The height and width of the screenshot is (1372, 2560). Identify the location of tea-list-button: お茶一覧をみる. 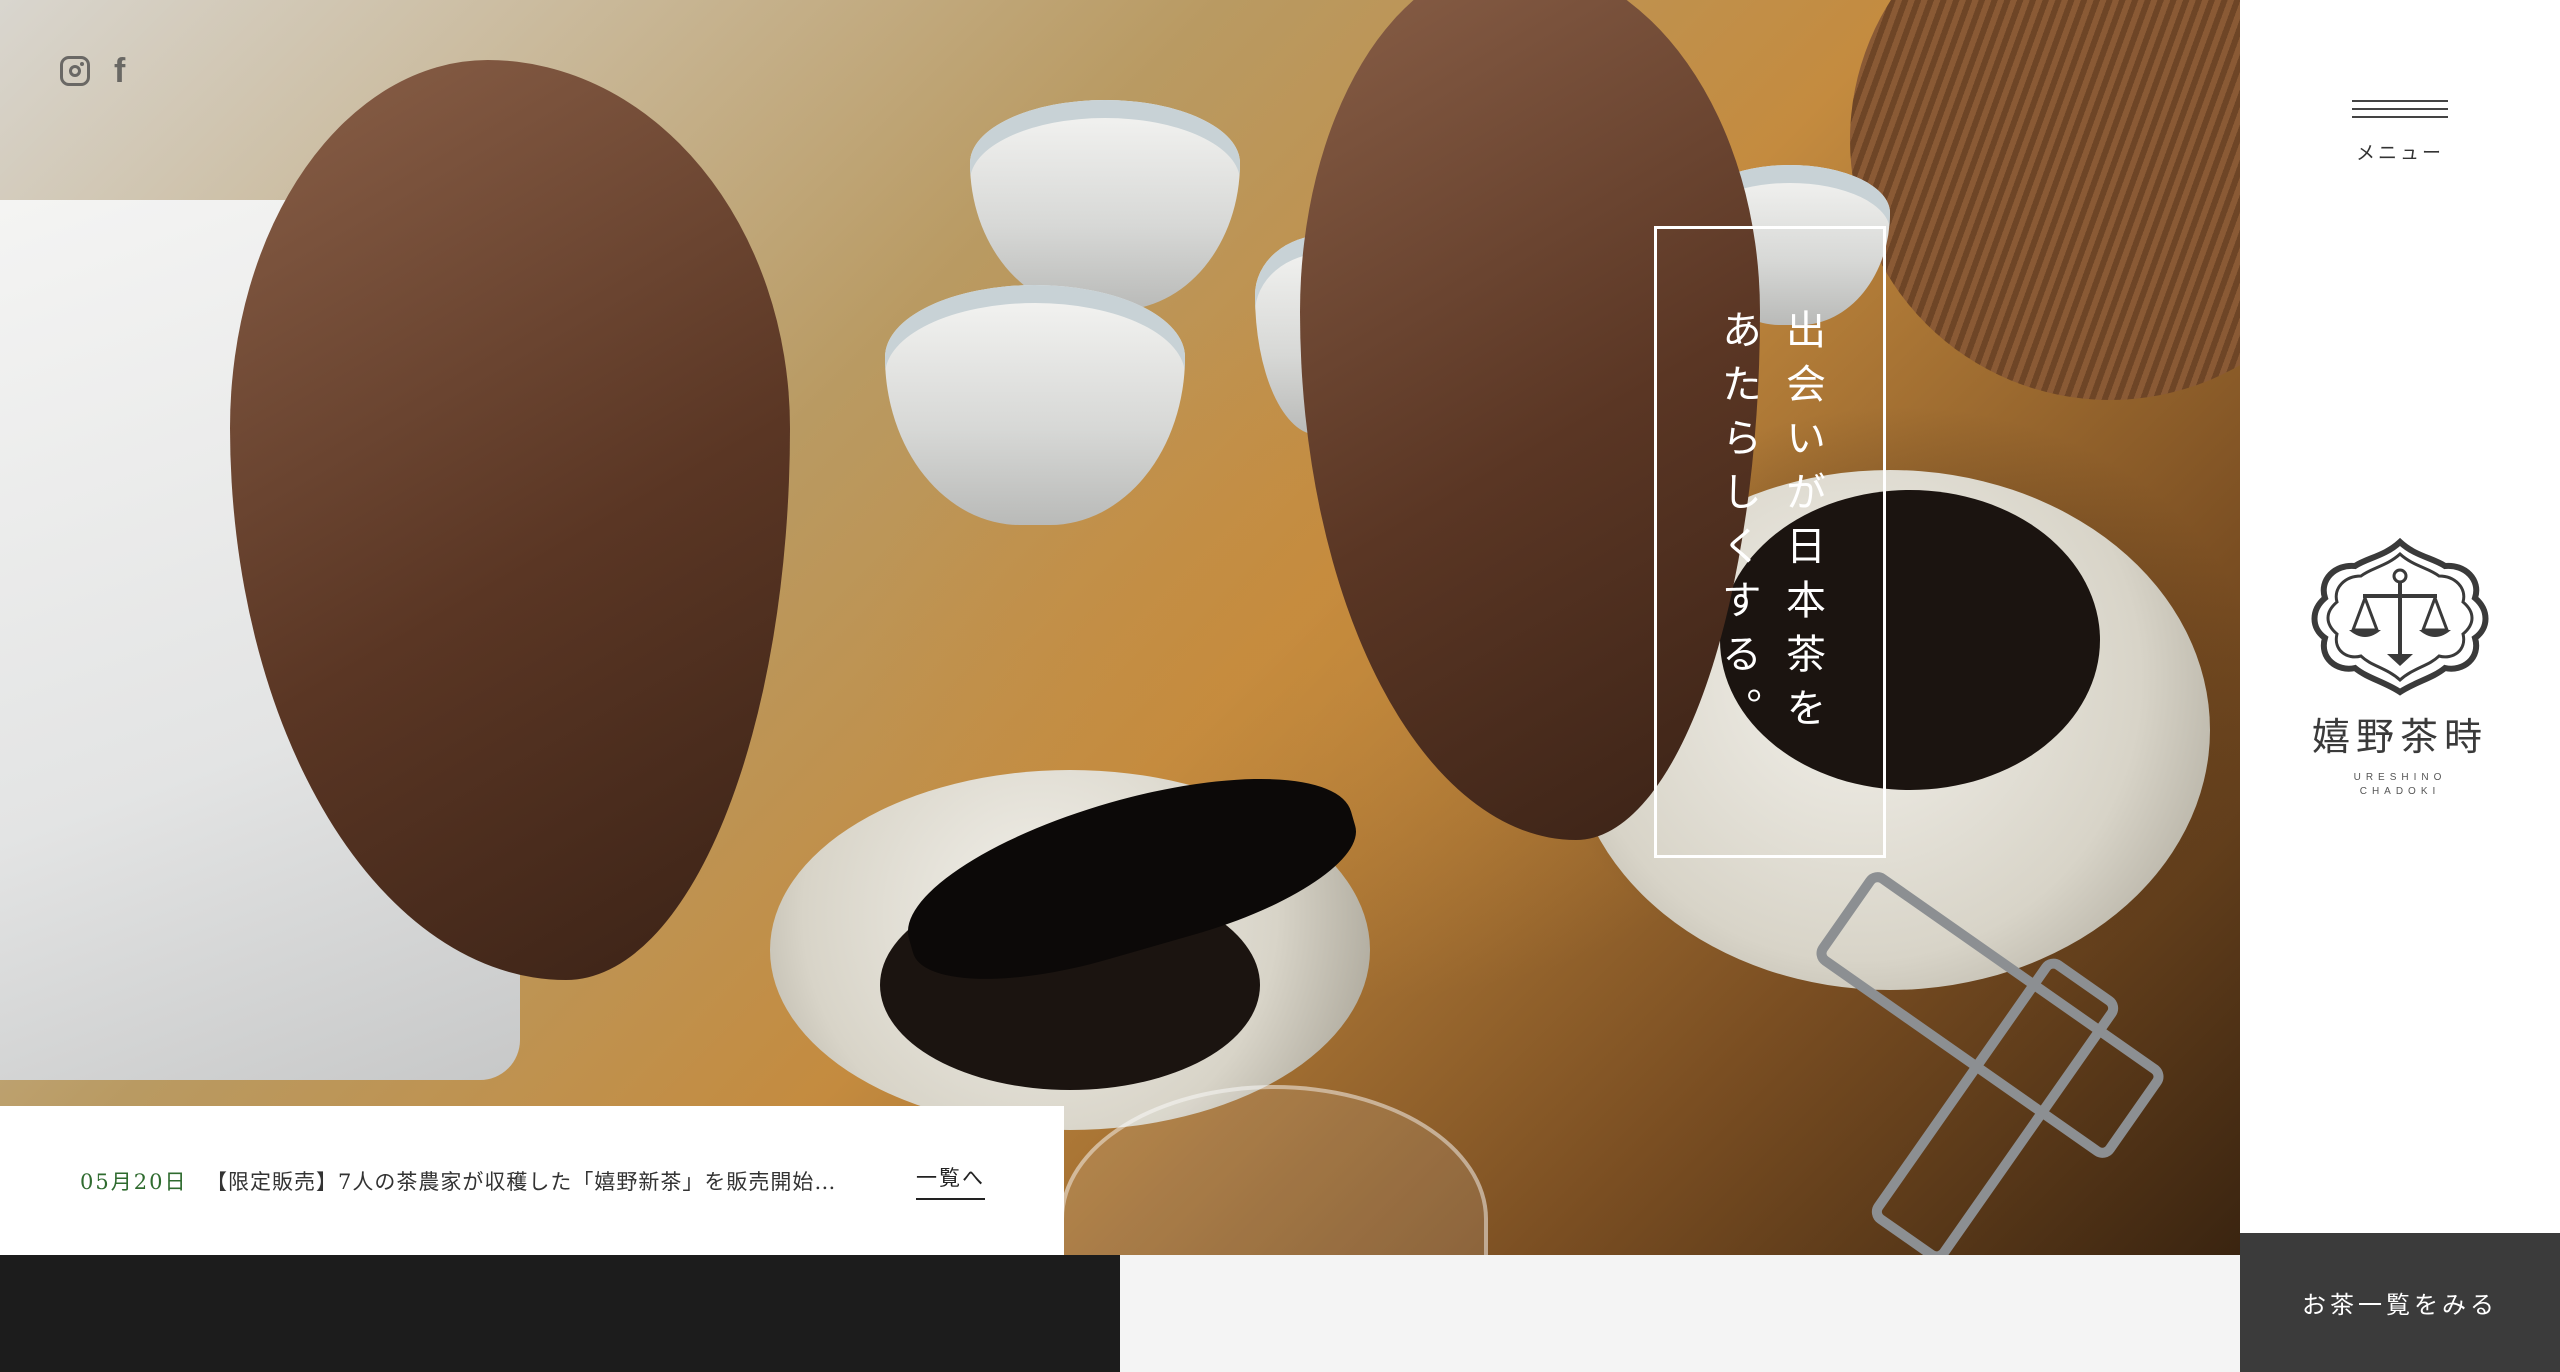
(2400, 1302).